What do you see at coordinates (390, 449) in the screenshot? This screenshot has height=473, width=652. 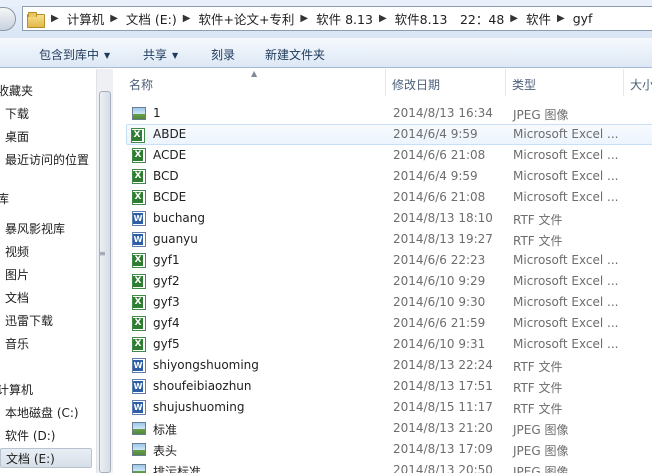 I see `file-row: 表头 2014/8/13 17:09 JPEG 图像` at bounding box center [390, 449].